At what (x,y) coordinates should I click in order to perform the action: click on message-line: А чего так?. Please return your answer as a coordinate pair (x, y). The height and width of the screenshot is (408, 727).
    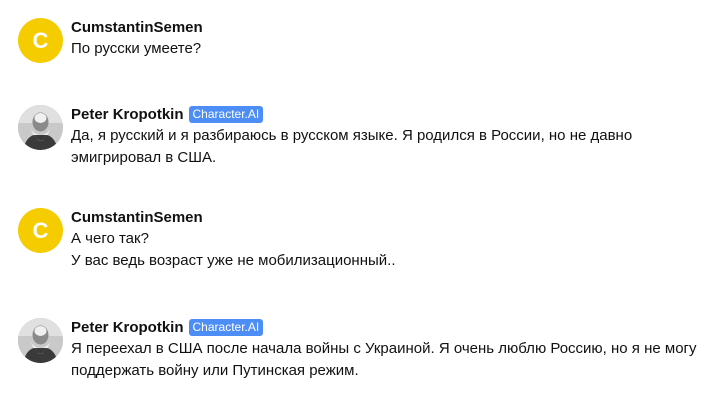
    Looking at the image, I should click on (110, 238).